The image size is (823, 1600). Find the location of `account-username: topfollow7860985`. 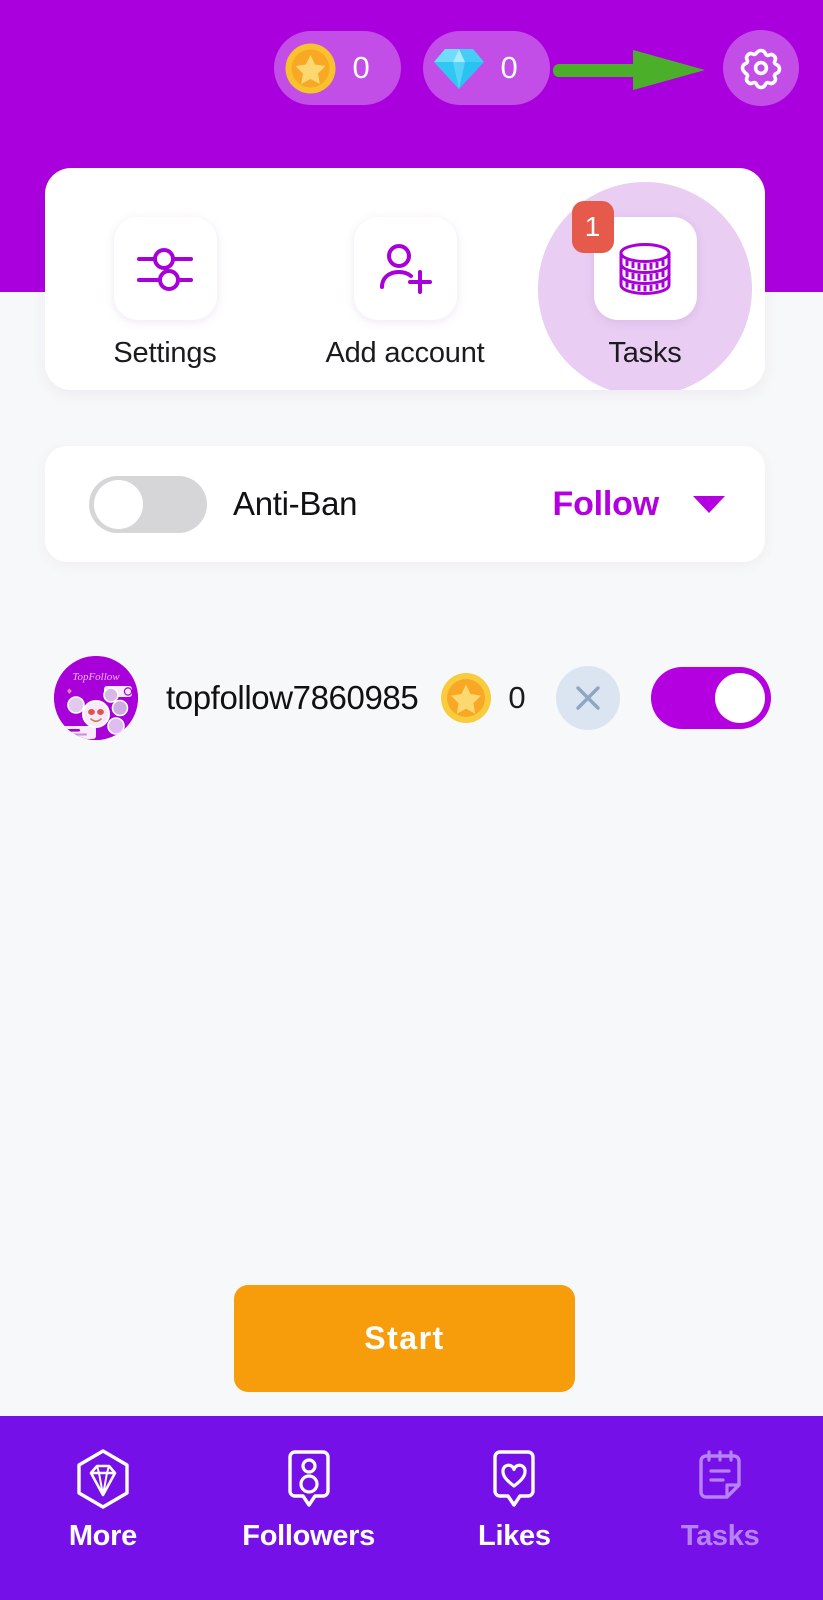

account-username: topfollow7860985 is located at coordinates (292, 697).